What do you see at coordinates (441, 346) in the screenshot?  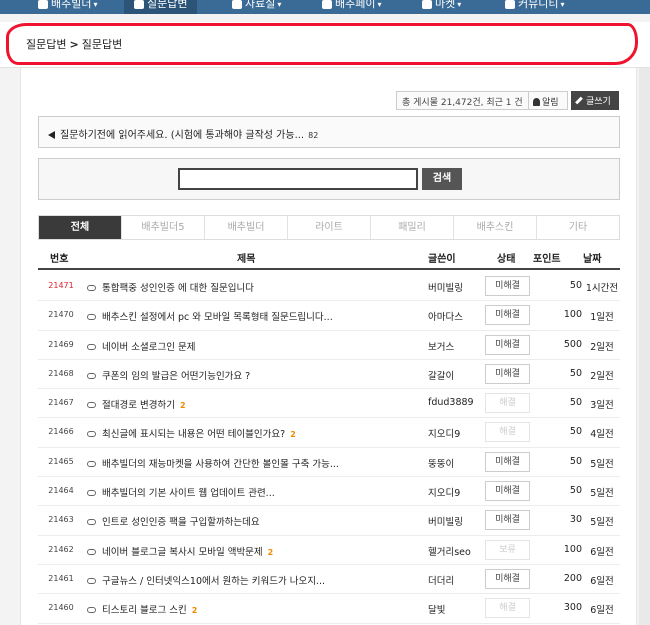 I see `post-author: 보거스` at bounding box center [441, 346].